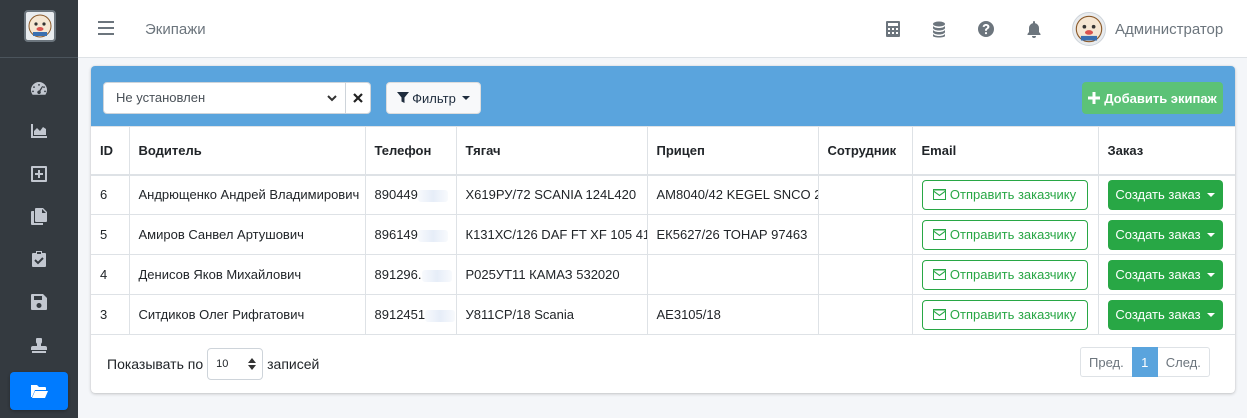 Image resolution: width=1247 pixels, height=418 pixels. I want to click on cell-phone: 891296., so click(410, 274).